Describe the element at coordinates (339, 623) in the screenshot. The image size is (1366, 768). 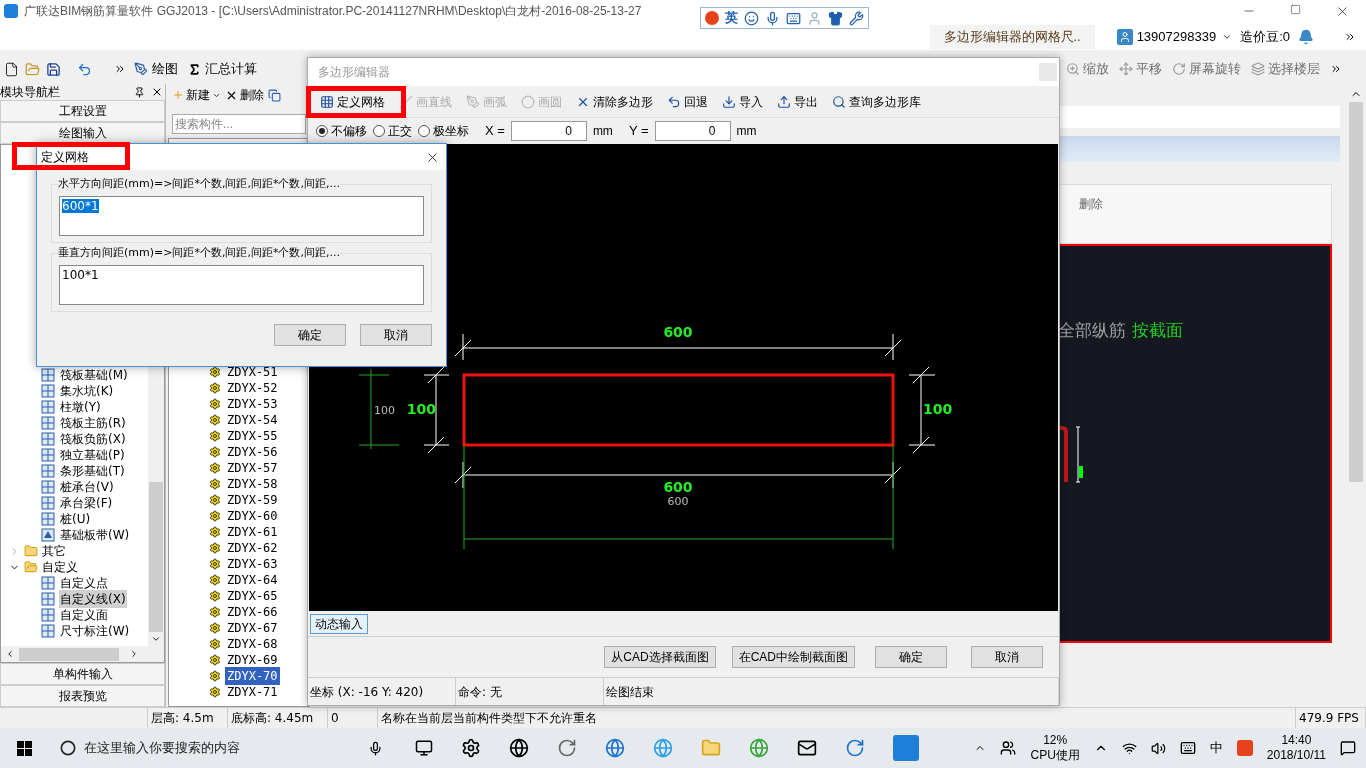
I see `dynamic-input-button: 动态输入` at that location.